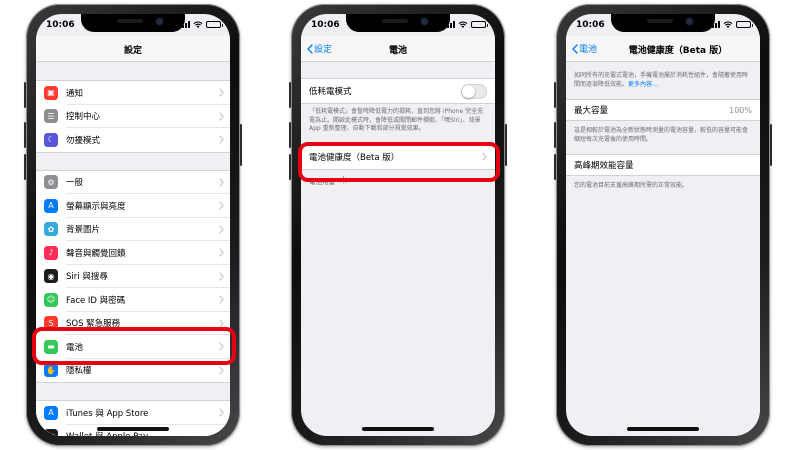 The width and height of the screenshot is (800, 450). I want to click on peak-performance-note: 您的電池目前支援高峰期所需的正常效能。, so click(631, 185).